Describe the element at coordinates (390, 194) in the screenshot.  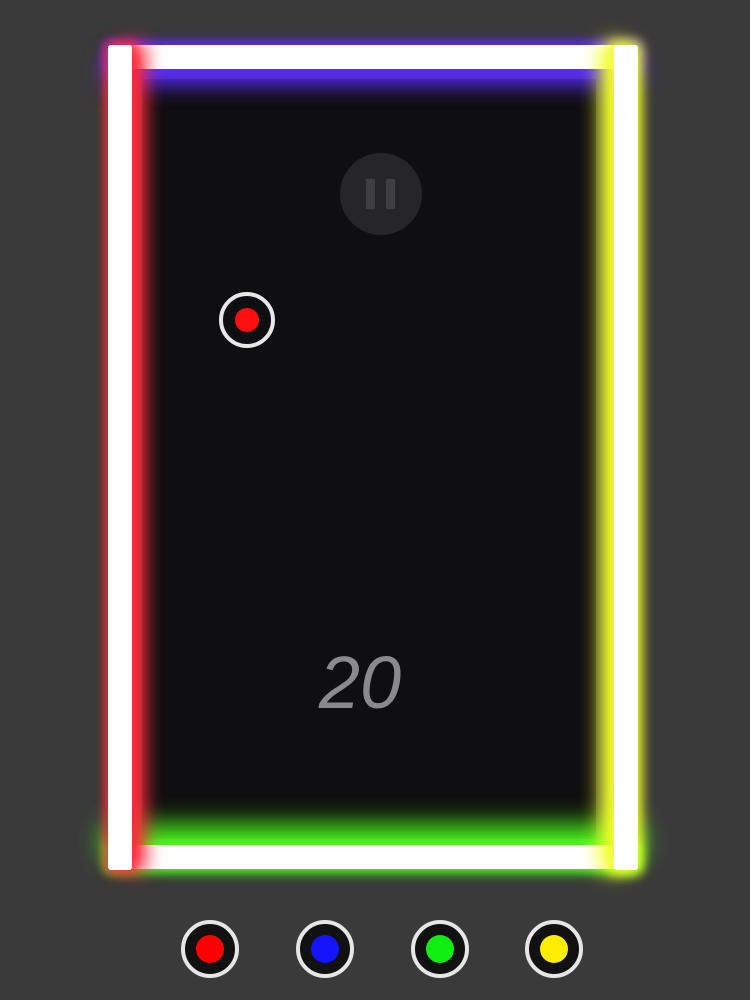
I see `pause-icon-bar-right` at that location.